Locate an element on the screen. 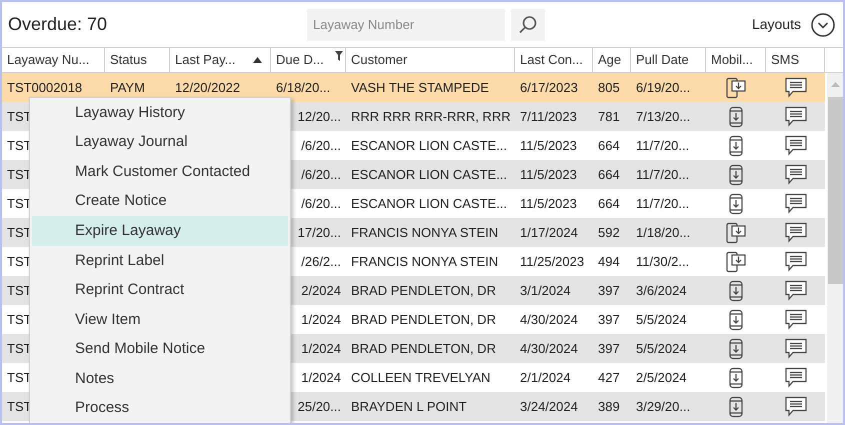 The height and width of the screenshot is (425, 845). table-cell: 592 is located at coordinates (609, 232).